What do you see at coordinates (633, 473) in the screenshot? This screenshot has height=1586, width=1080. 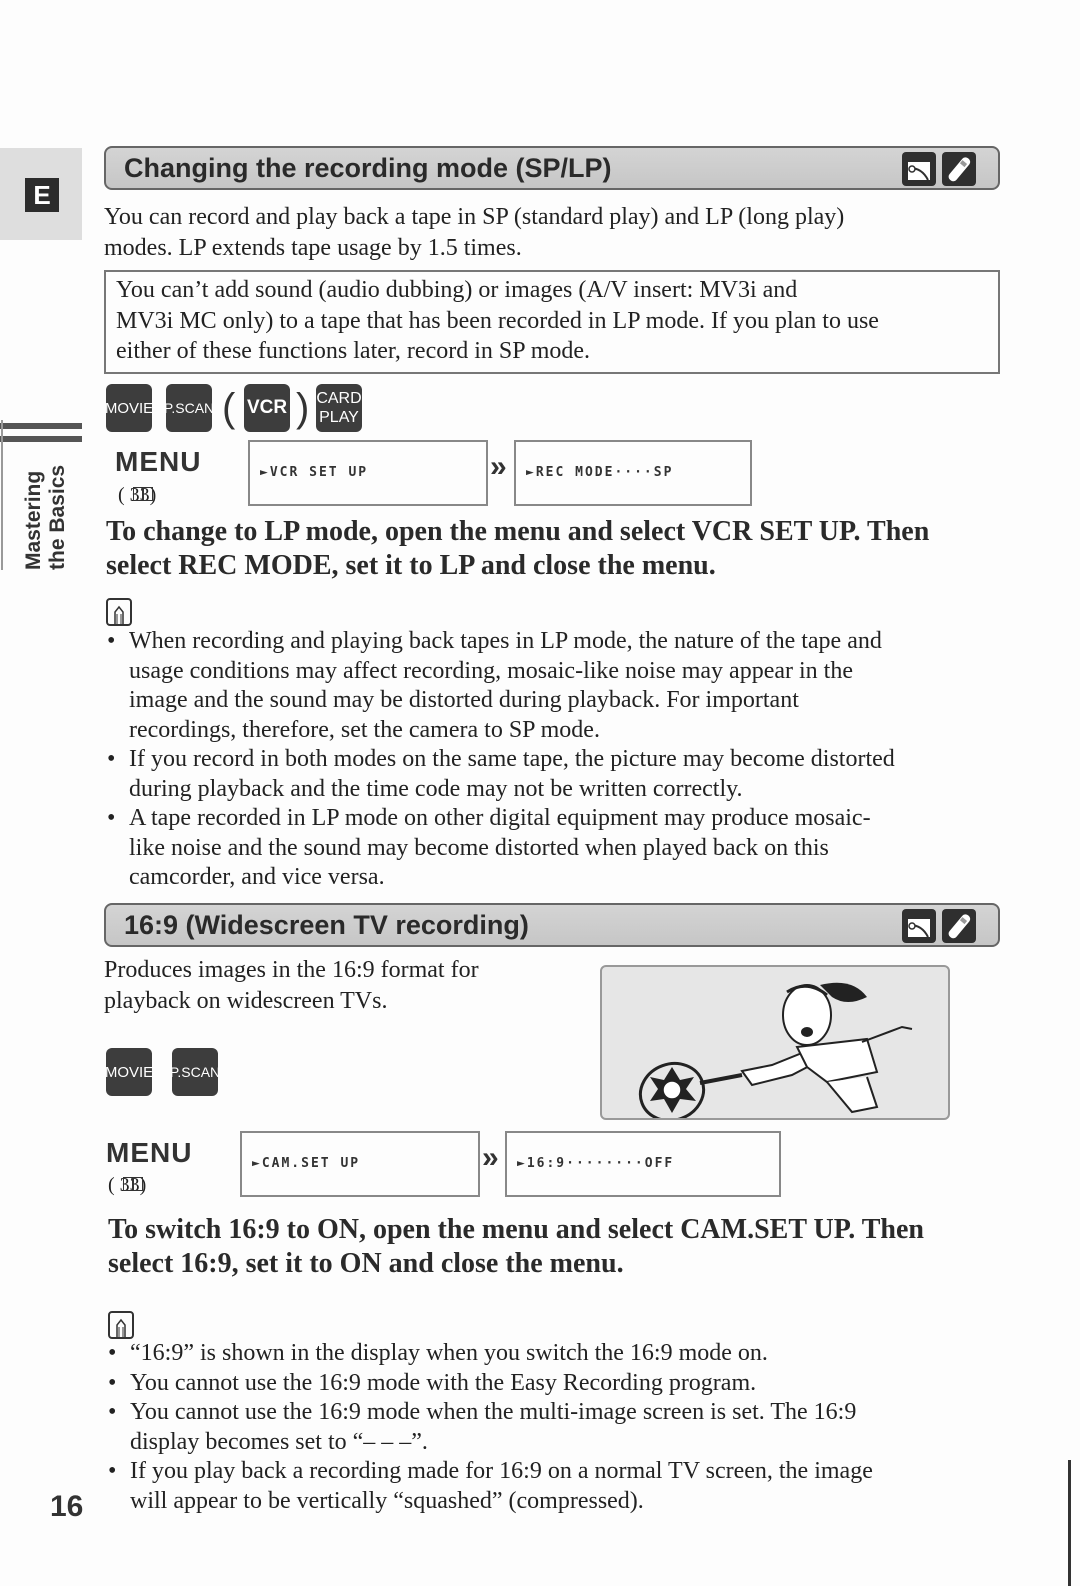 I see `menu-screen-level2: ►REC MODE····SP` at bounding box center [633, 473].